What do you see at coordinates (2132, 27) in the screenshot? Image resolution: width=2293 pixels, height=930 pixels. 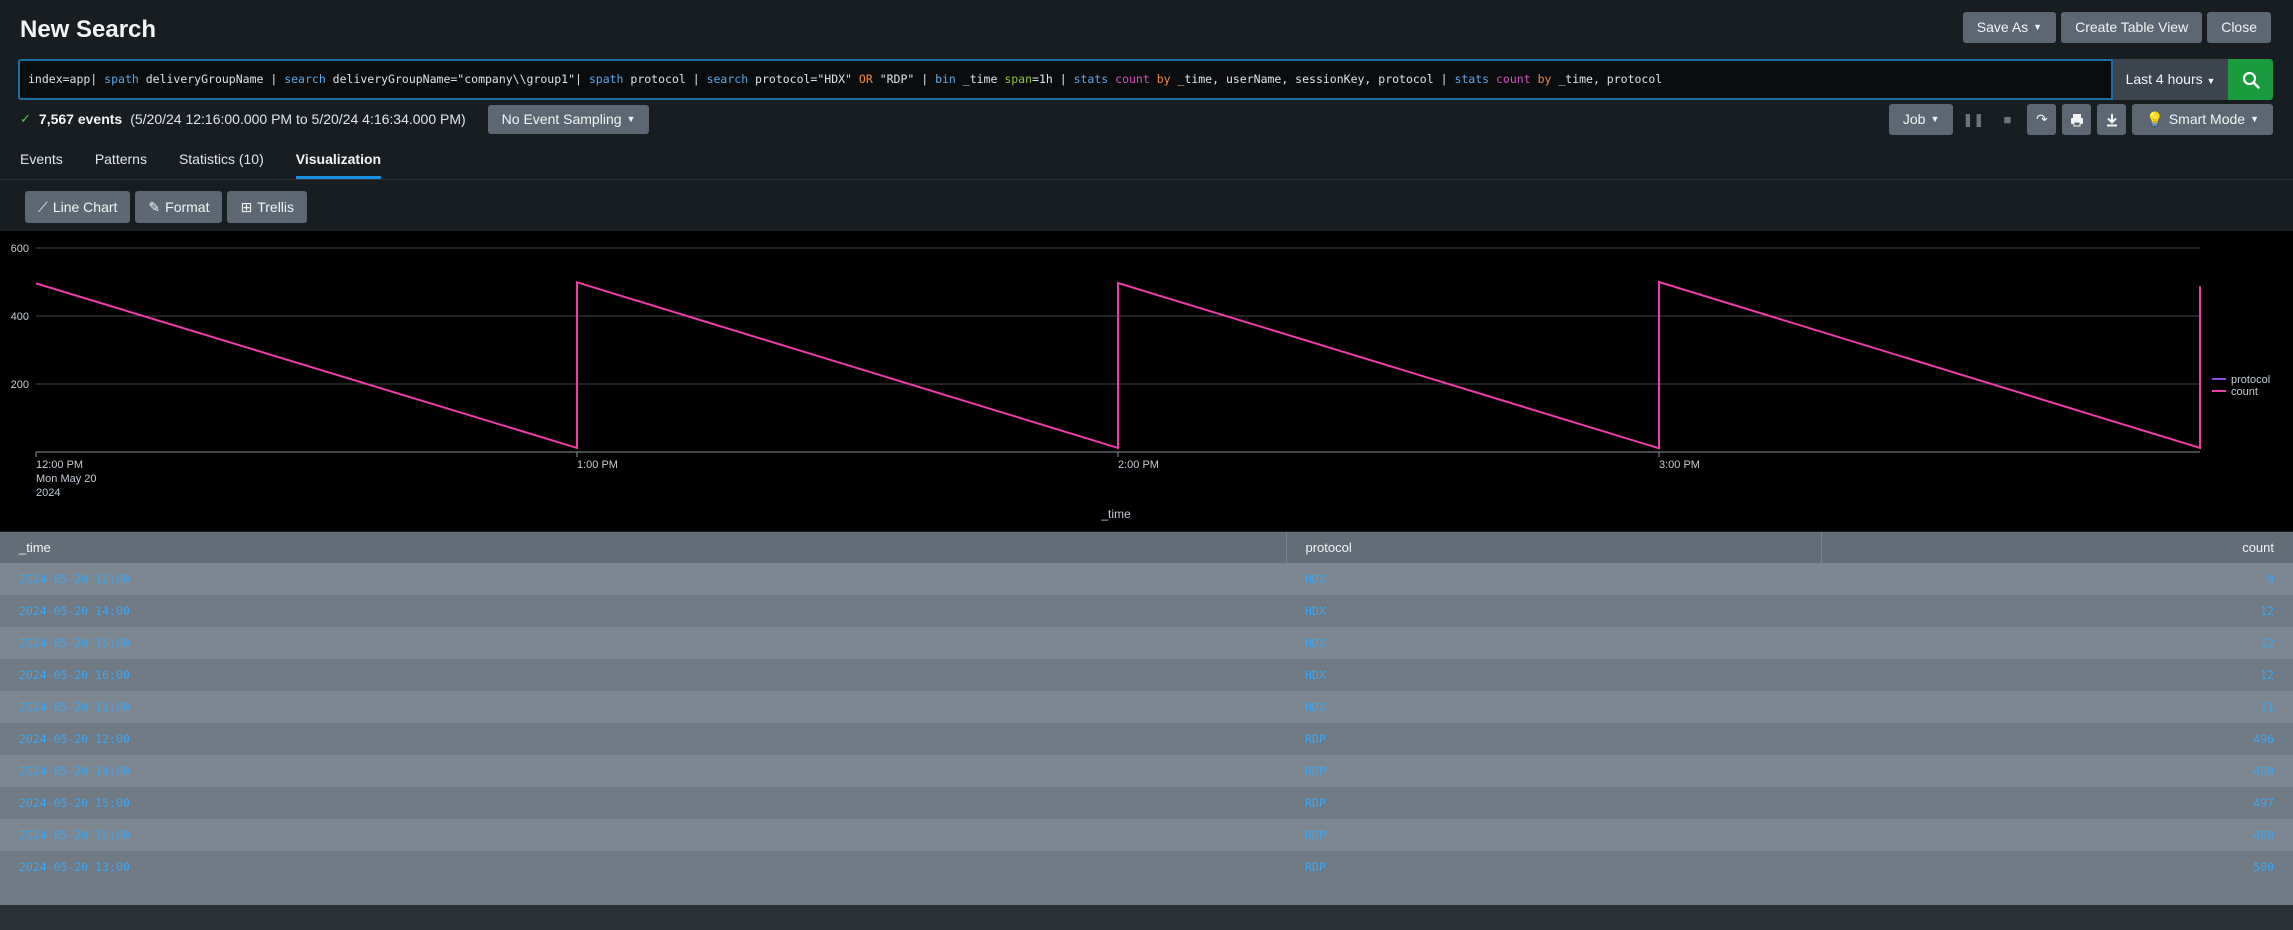 I see `create-table-view-button: Create Table View` at bounding box center [2132, 27].